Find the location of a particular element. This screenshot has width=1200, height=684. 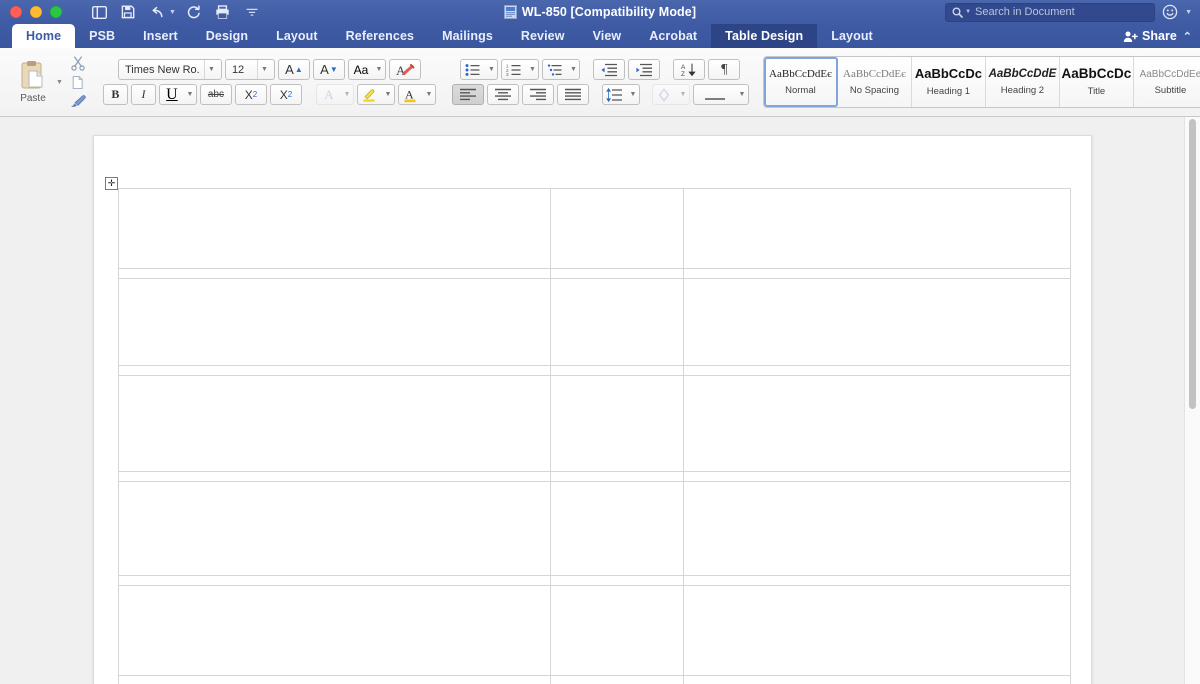

borders-button: ▼ is located at coordinates (720, 94).